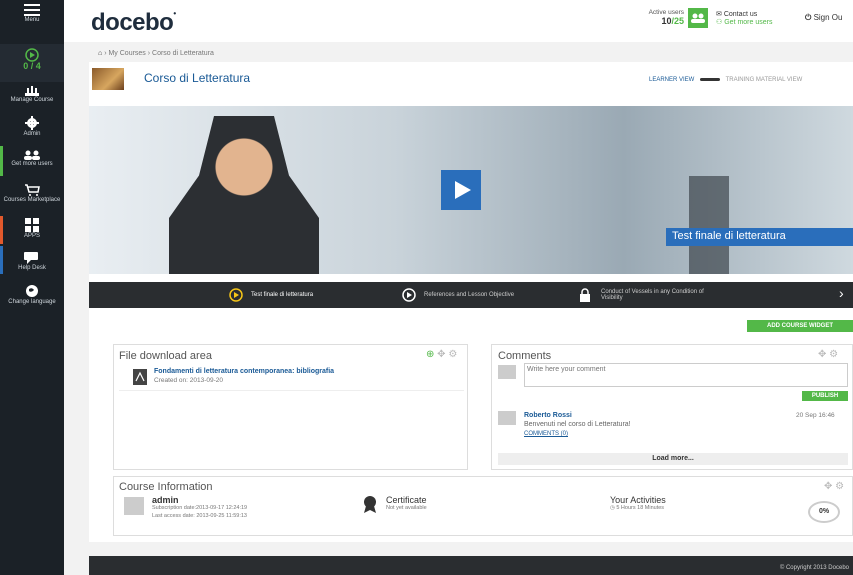 Image resolution: width=853 pixels, height=575 pixels. I want to click on playlist-item-1: Test finale di letteratura, so click(271, 295).